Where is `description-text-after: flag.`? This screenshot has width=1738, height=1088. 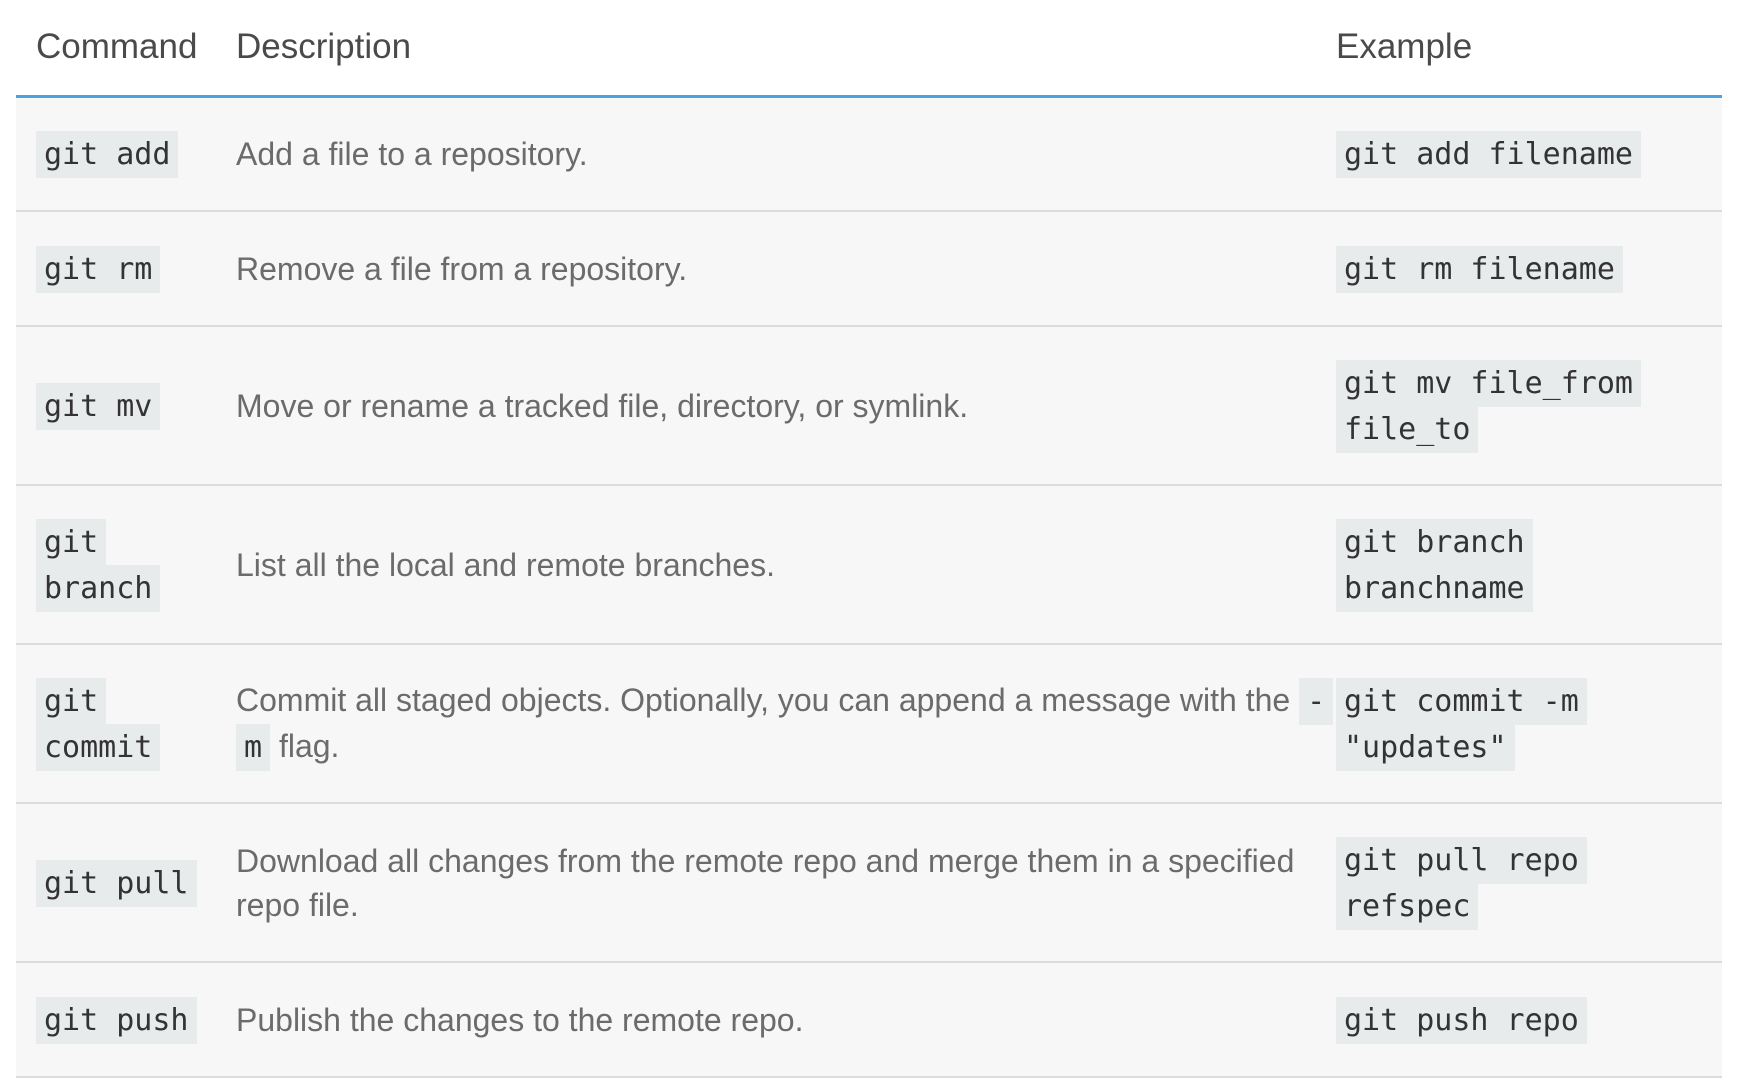 description-text-after: flag. is located at coordinates (309, 745).